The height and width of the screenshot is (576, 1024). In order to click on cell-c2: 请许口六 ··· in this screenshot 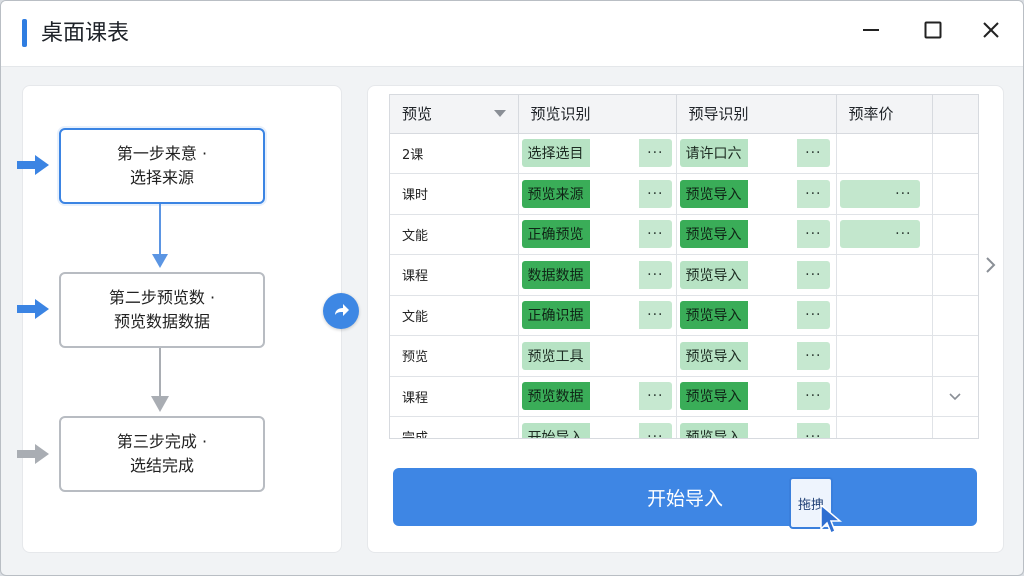, I will do `click(756, 153)`.